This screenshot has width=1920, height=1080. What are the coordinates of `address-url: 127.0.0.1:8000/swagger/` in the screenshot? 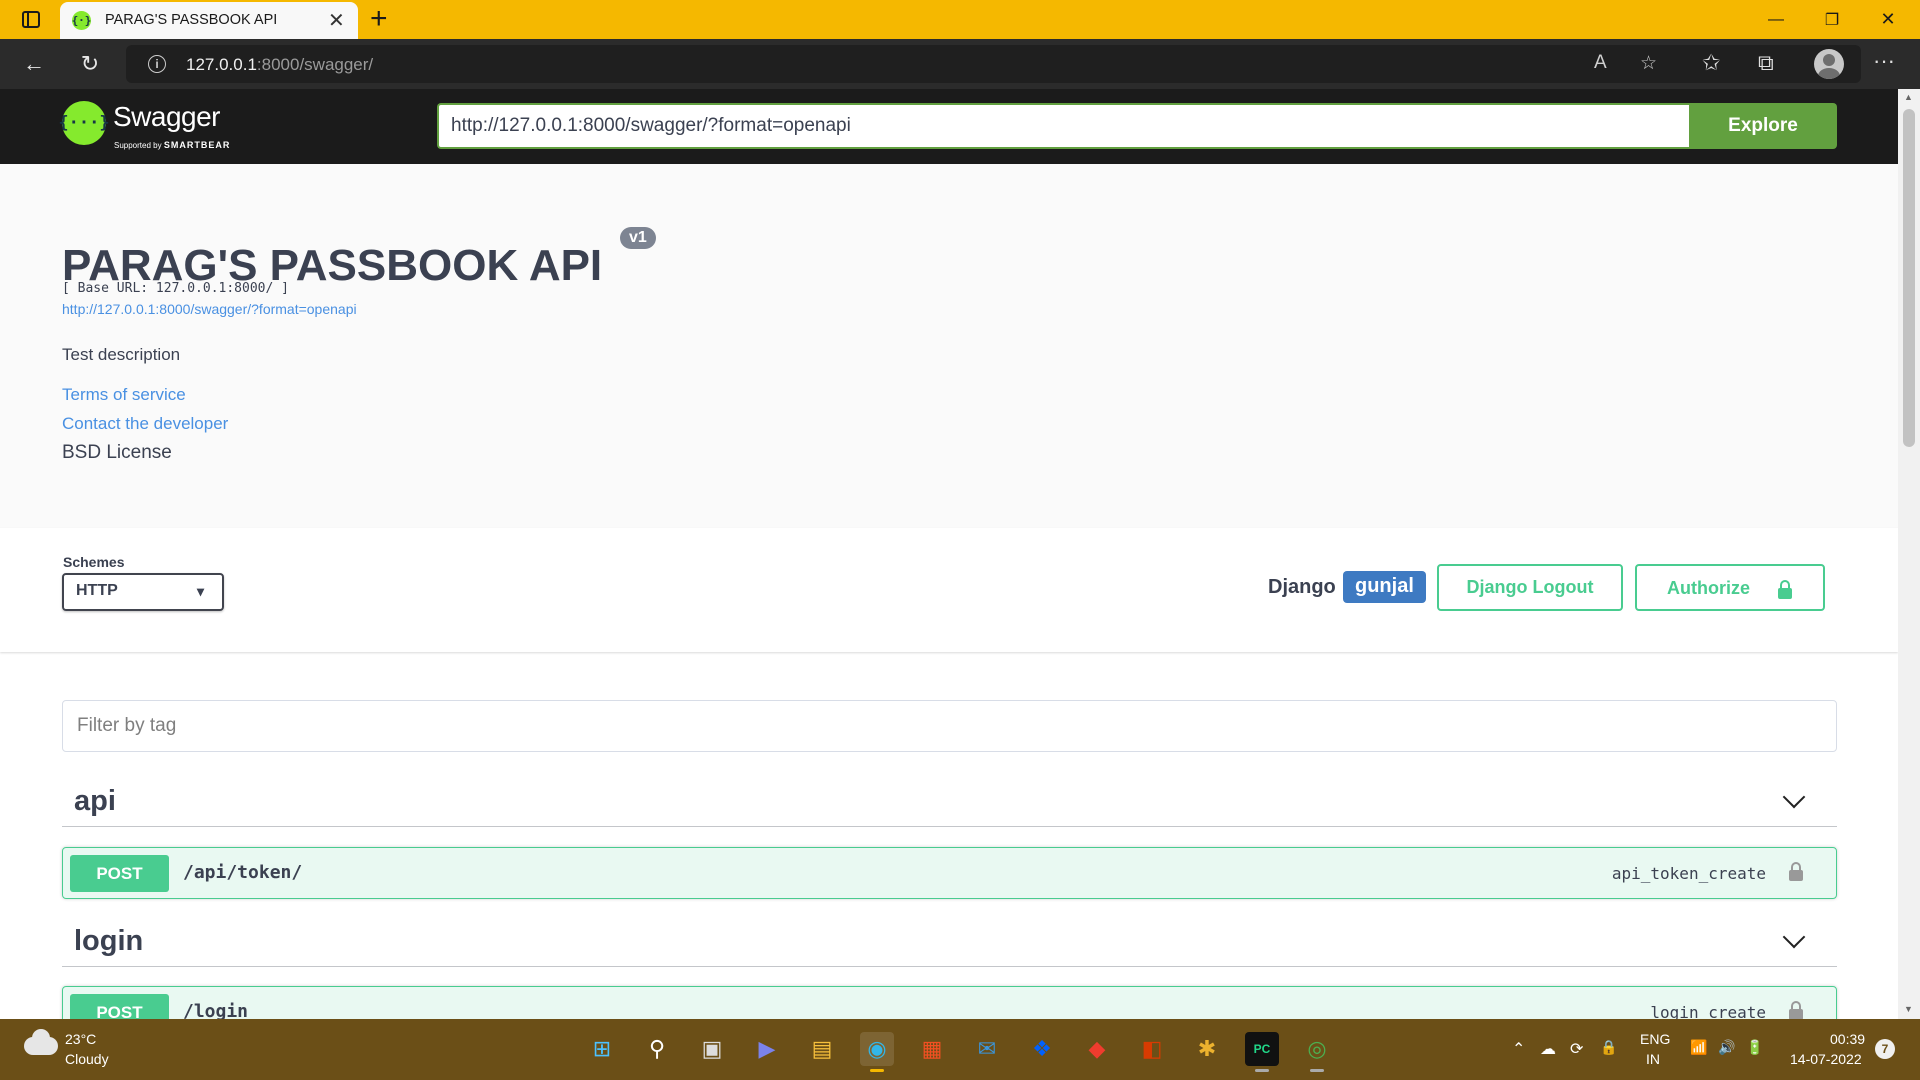 It's located at (279, 65).